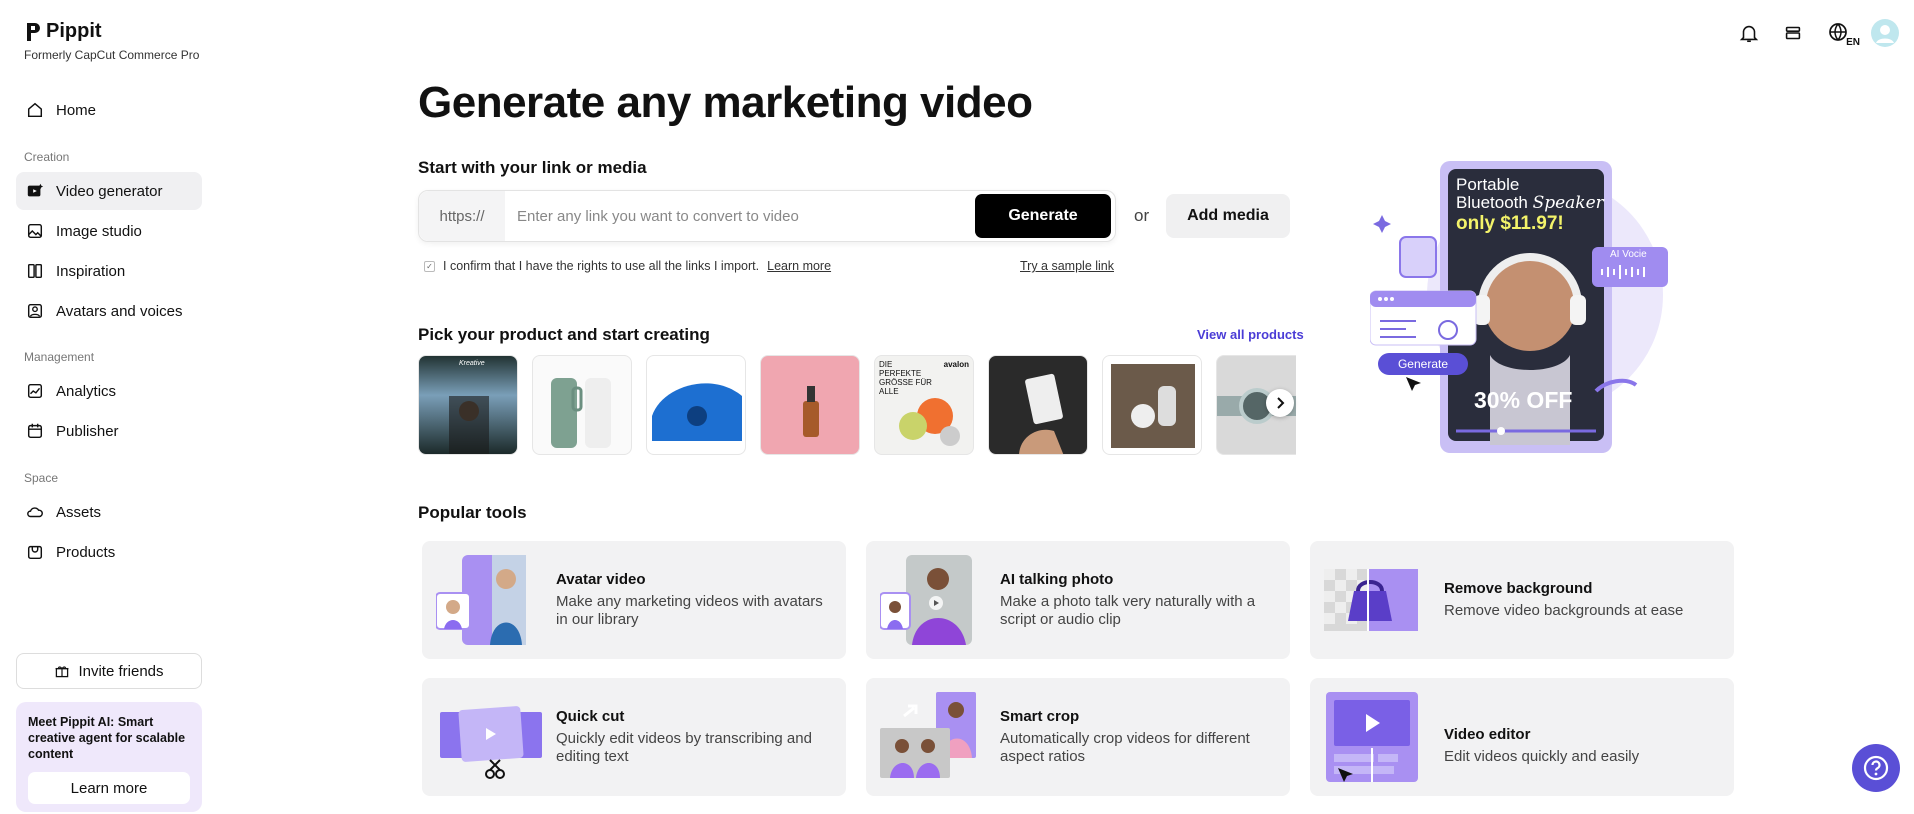 The image size is (1914, 814). I want to click on sidebar-item-products: Products, so click(109, 552).